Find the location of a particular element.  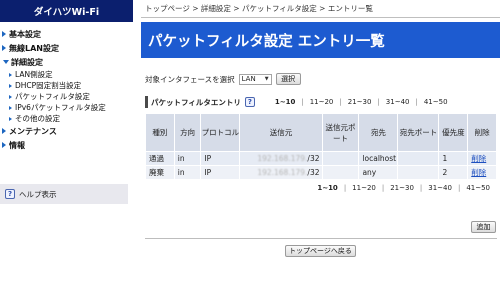

interface-select-value: LAN is located at coordinates (248, 79).